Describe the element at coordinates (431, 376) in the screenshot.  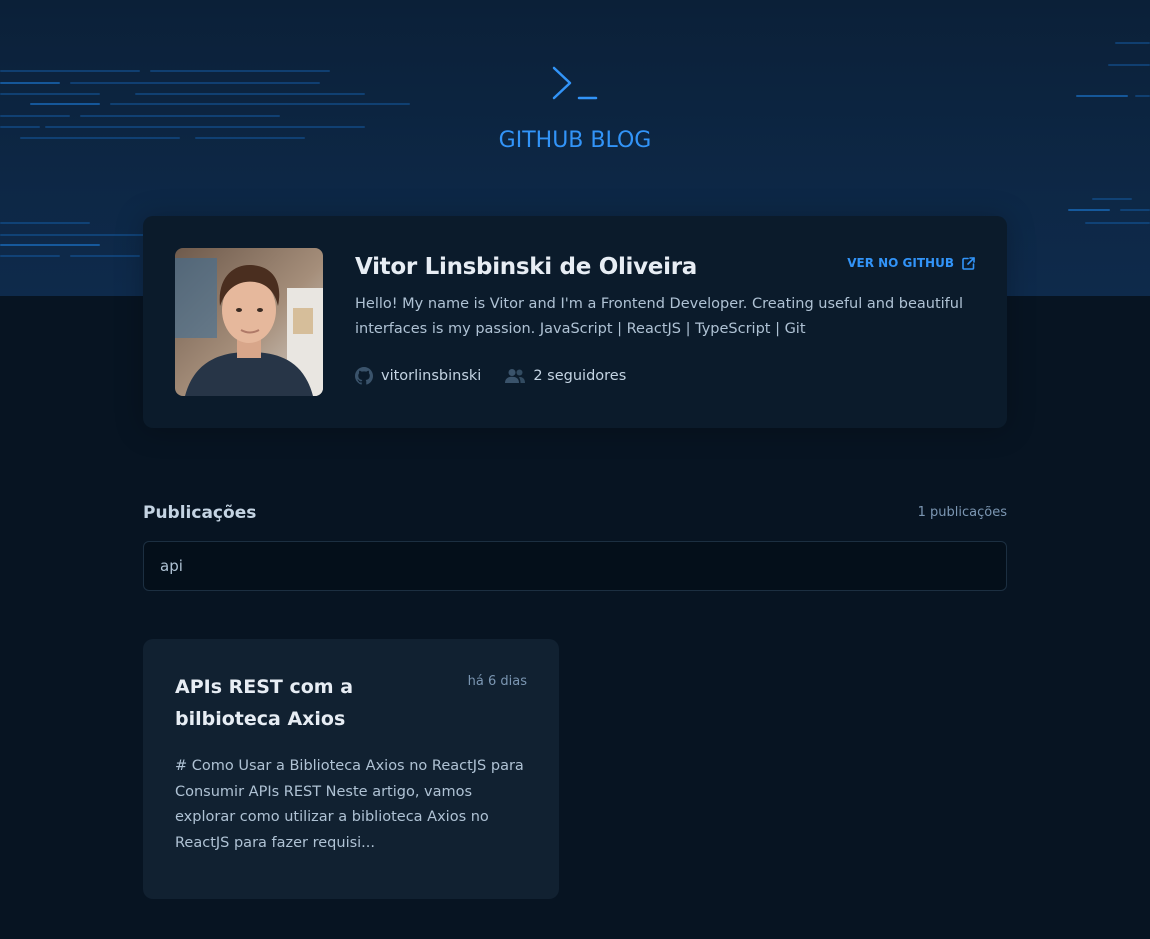
I see `username: vitorlinsbinski` at that location.